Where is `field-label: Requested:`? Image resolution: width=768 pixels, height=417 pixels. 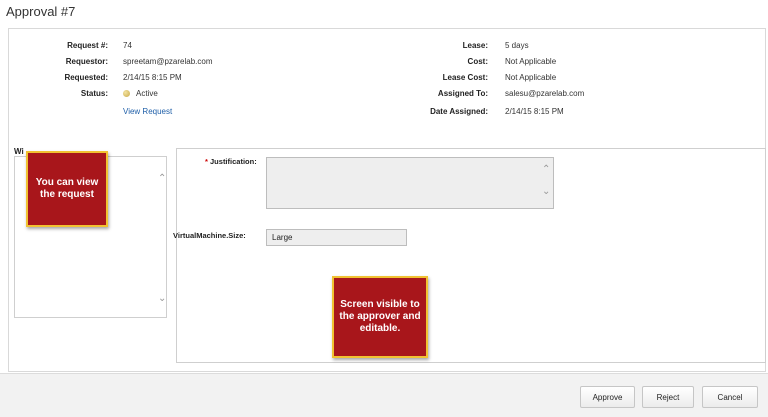
field-label: Requested: is located at coordinates (86, 77).